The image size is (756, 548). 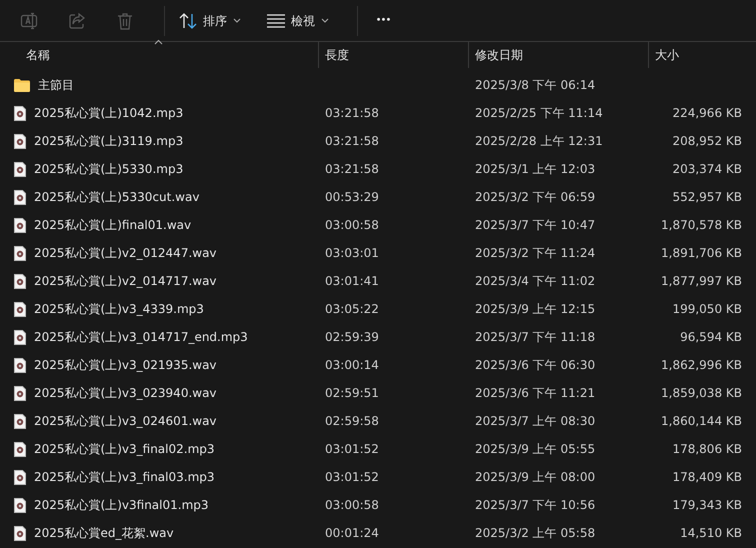 I want to click on date-cell: 2025/3/4 下午 11:02, so click(x=535, y=281).